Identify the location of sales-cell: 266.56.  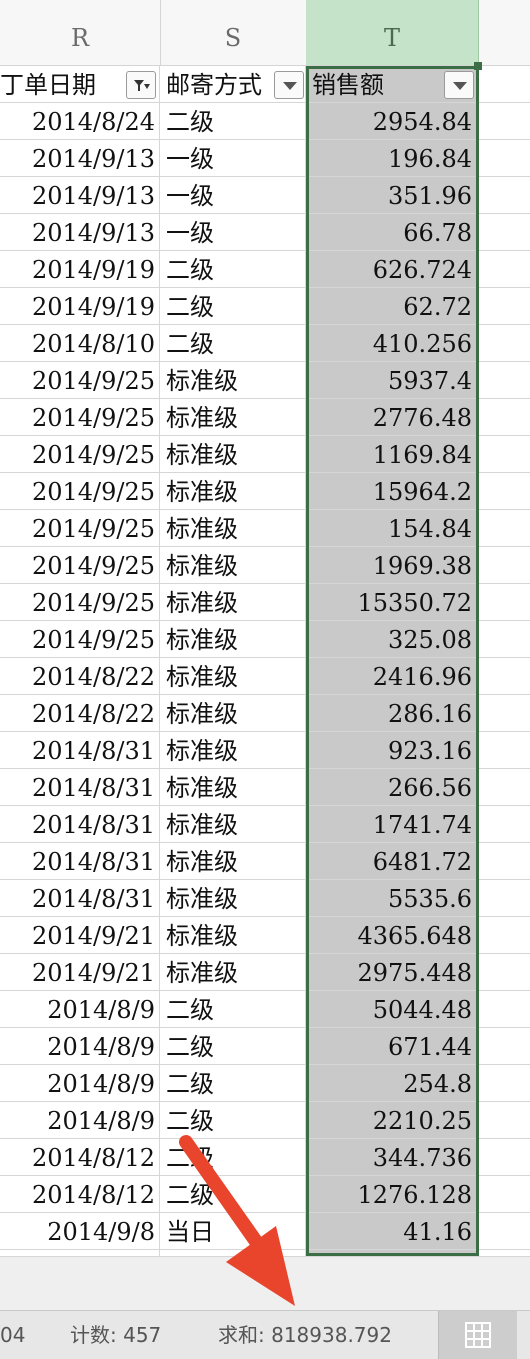
(392, 787).